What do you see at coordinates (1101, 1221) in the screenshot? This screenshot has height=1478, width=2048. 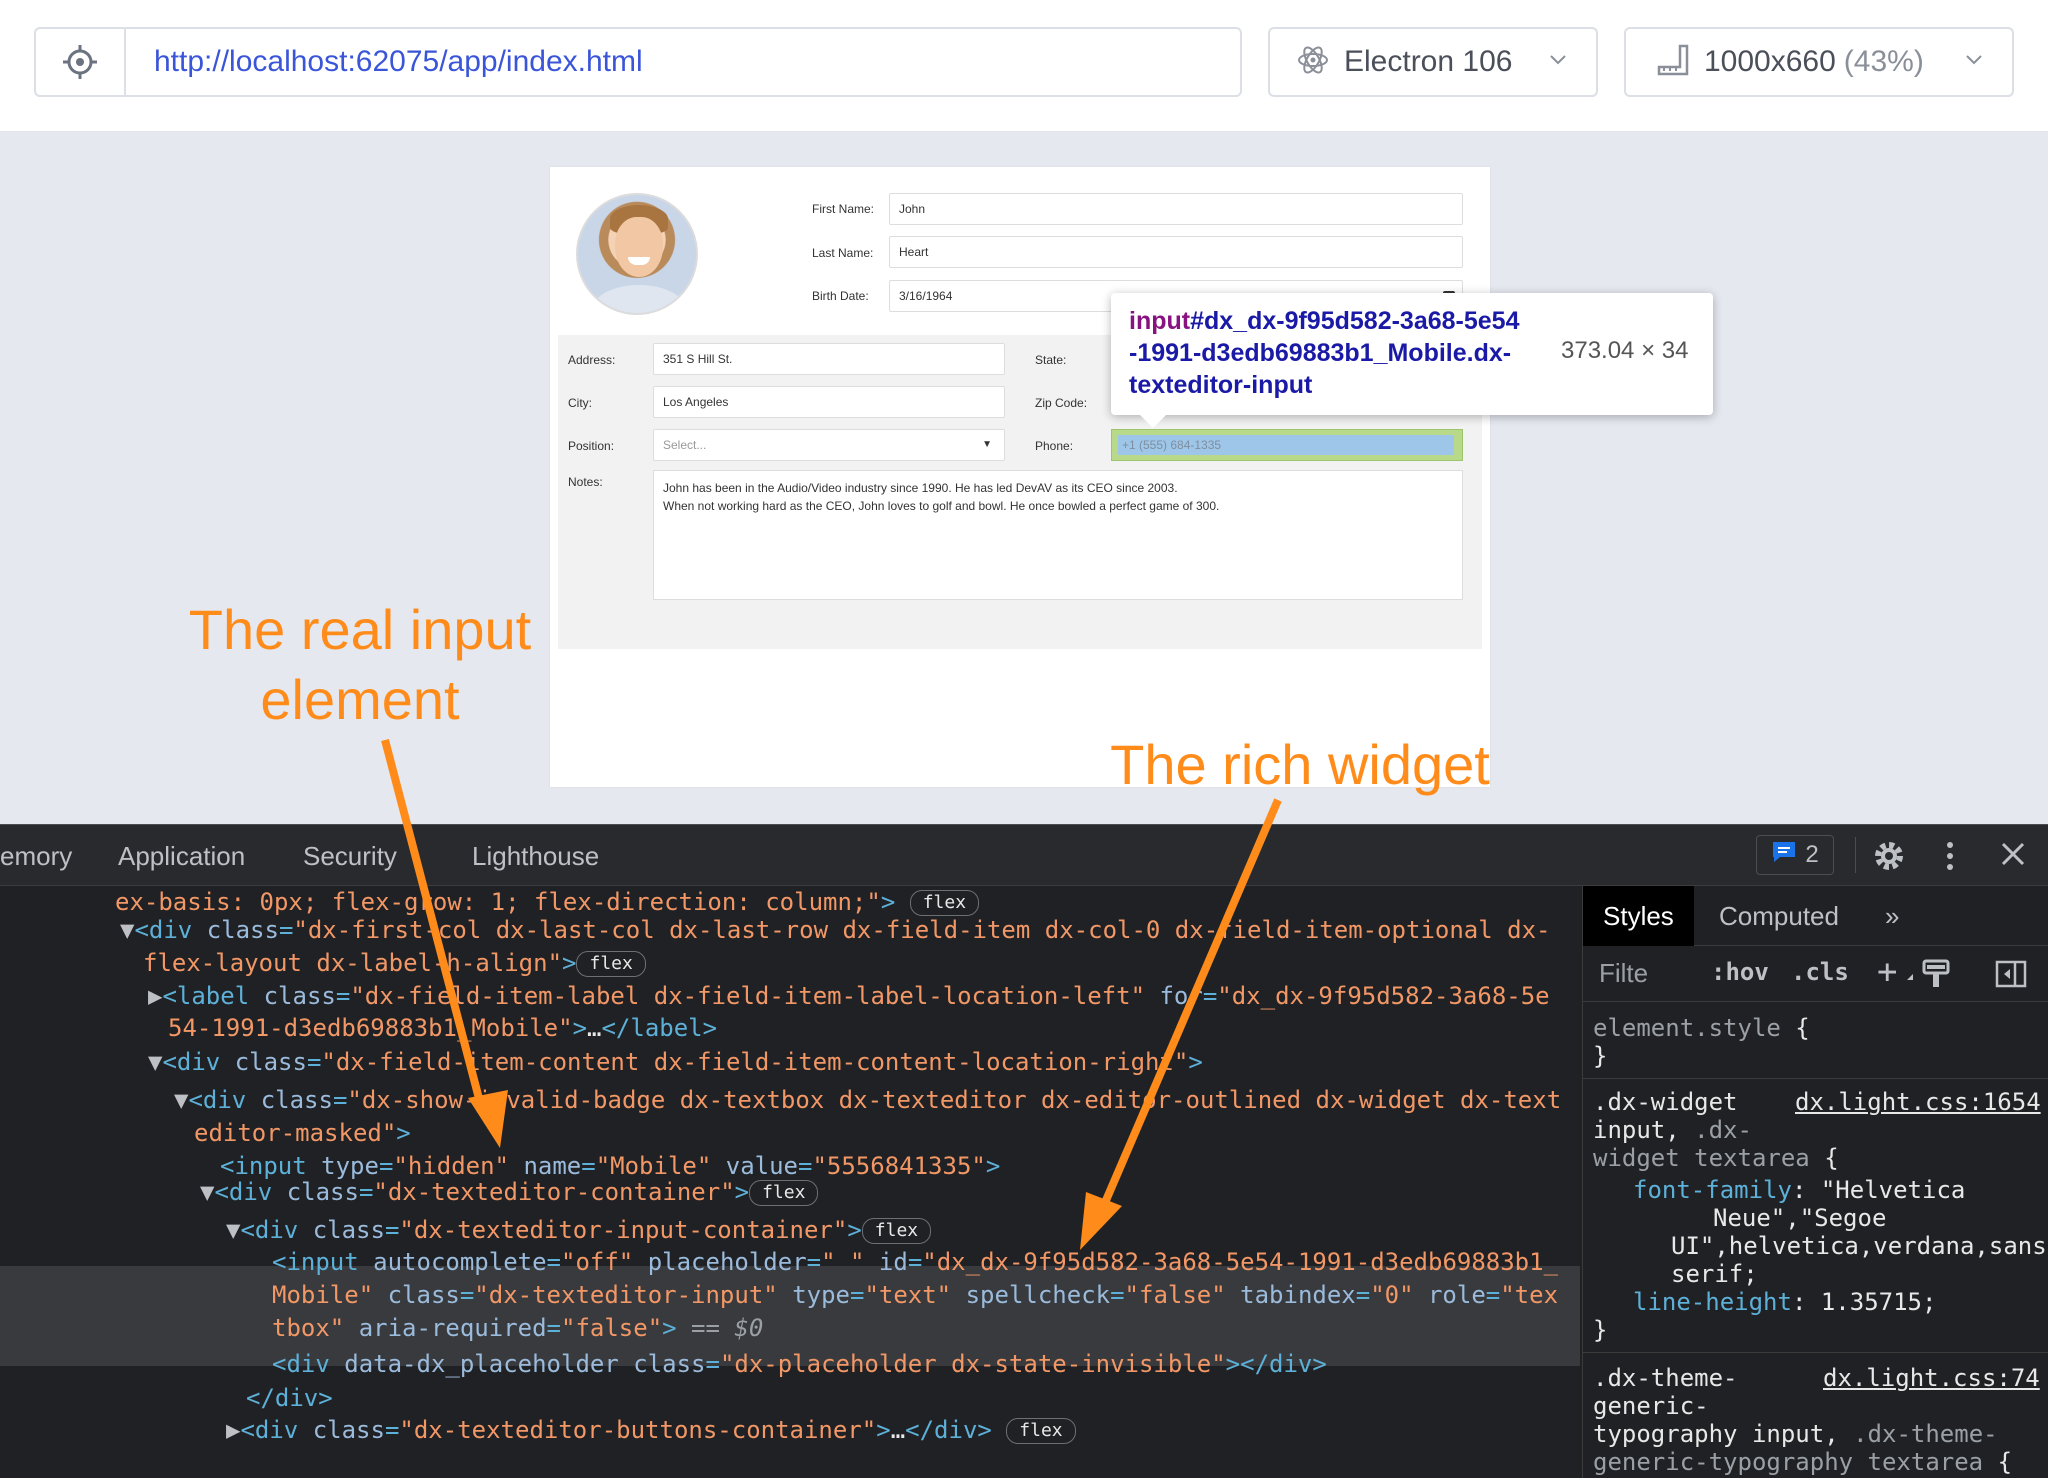 I see `arrowhead-rich-widget` at bounding box center [1101, 1221].